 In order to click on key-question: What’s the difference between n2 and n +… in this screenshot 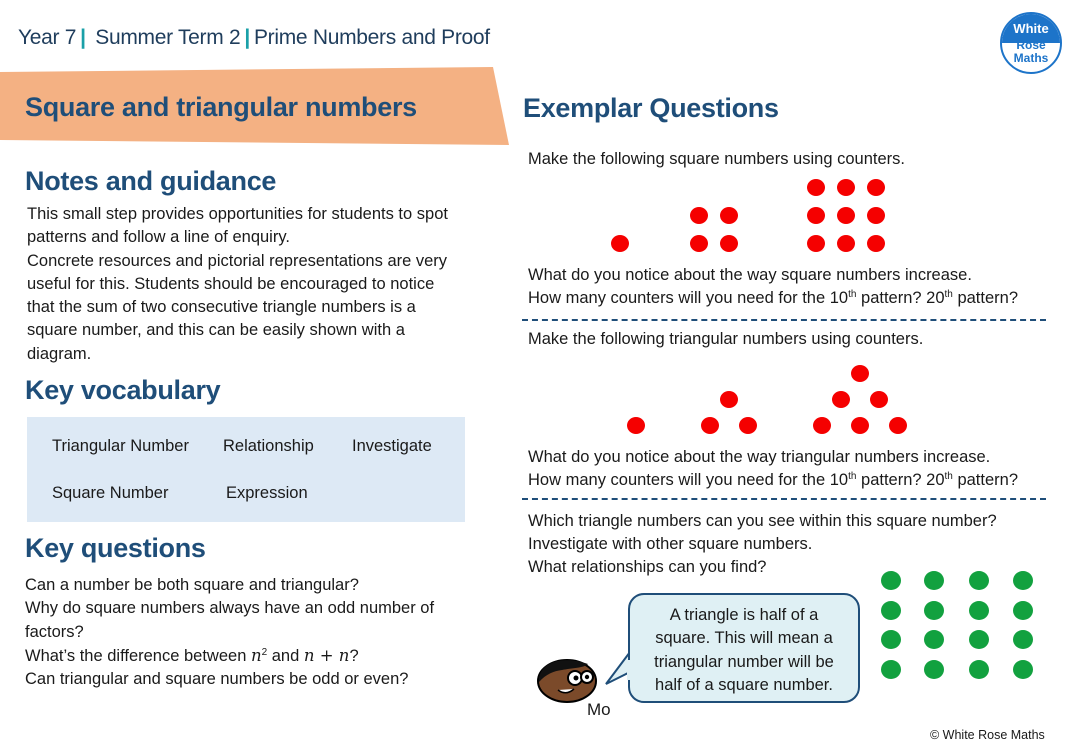, I will do `click(265, 656)`.